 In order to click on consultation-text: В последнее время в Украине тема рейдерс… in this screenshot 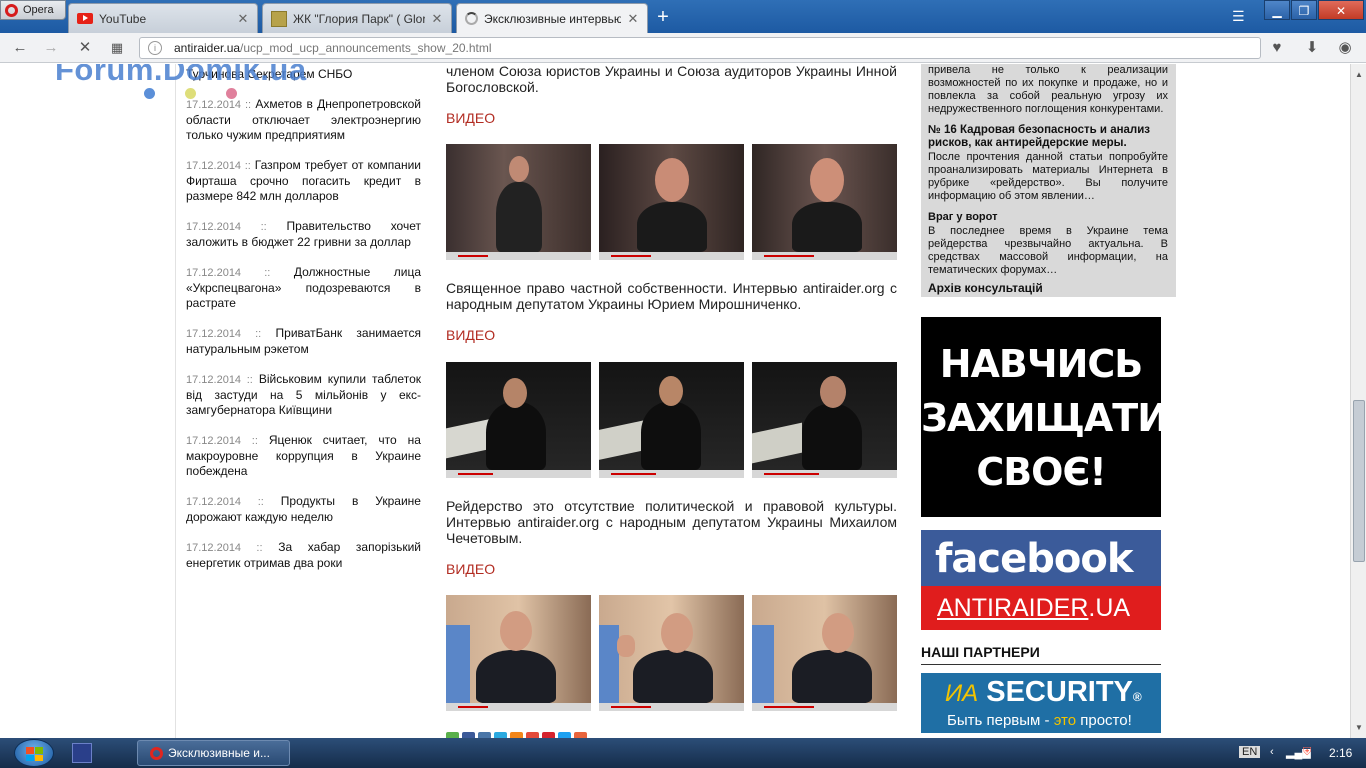, I will do `click(1048, 250)`.